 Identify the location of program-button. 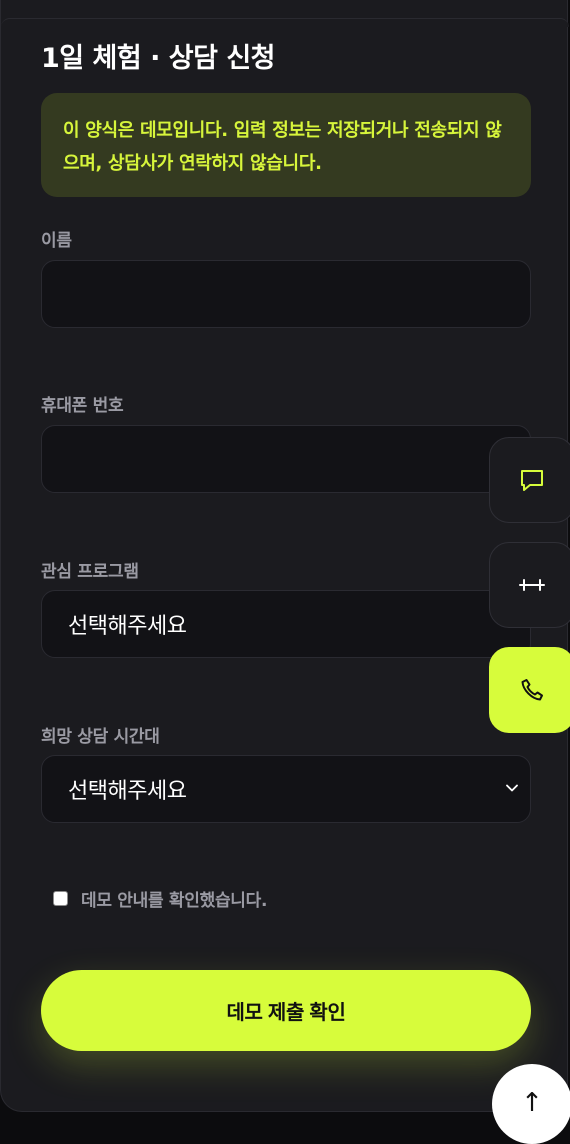
(529, 585).